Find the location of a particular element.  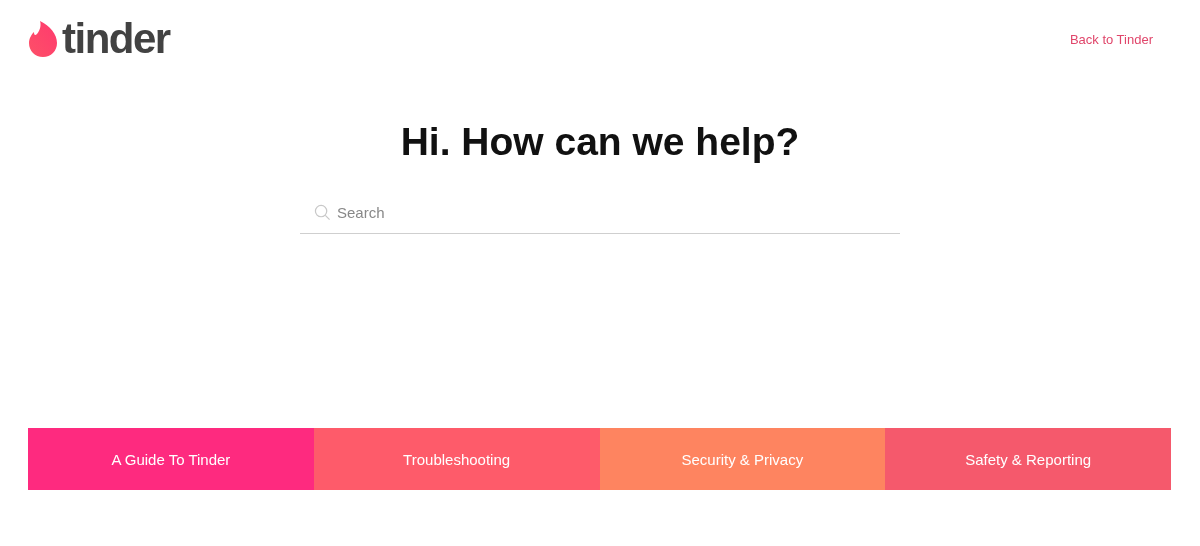

category-tile: Security & Privacy is located at coordinates (742, 459).